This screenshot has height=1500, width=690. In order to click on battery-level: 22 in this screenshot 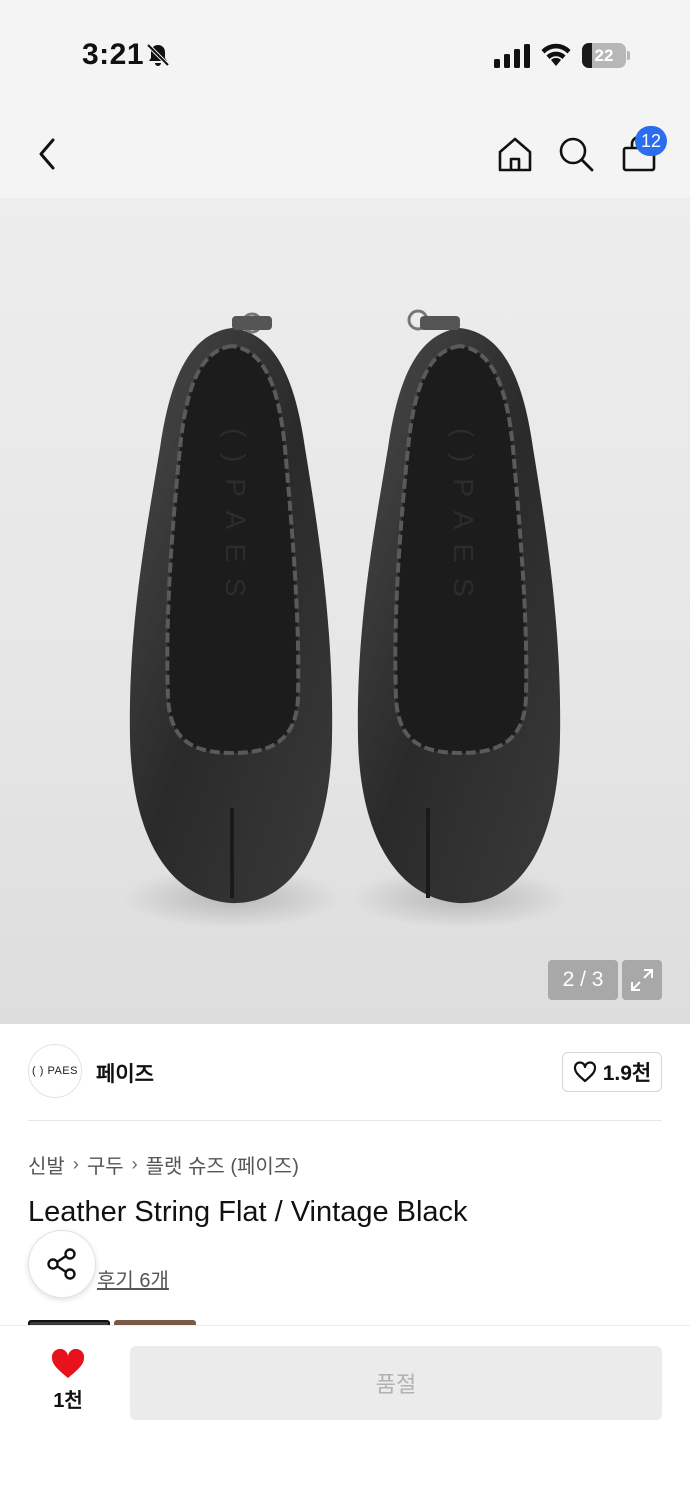, I will do `click(604, 55)`.